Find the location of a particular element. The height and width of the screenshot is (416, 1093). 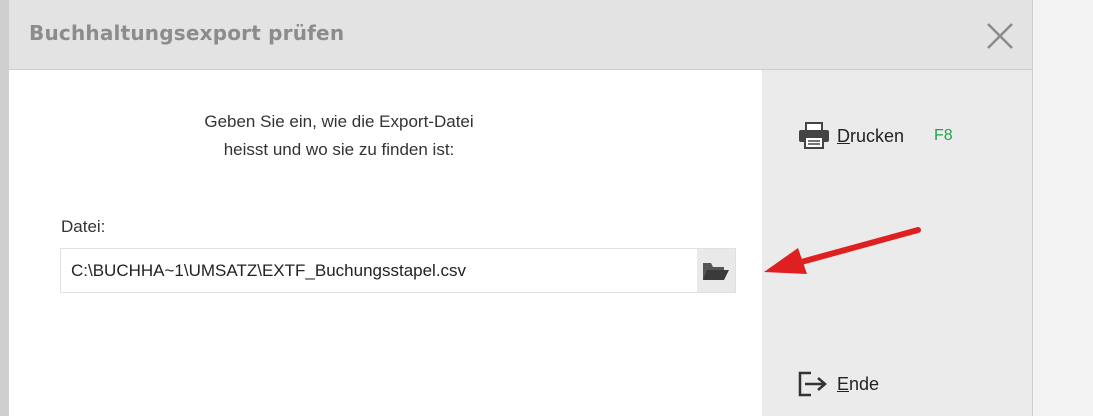

exit-icon is located at coordinates (812, 384).